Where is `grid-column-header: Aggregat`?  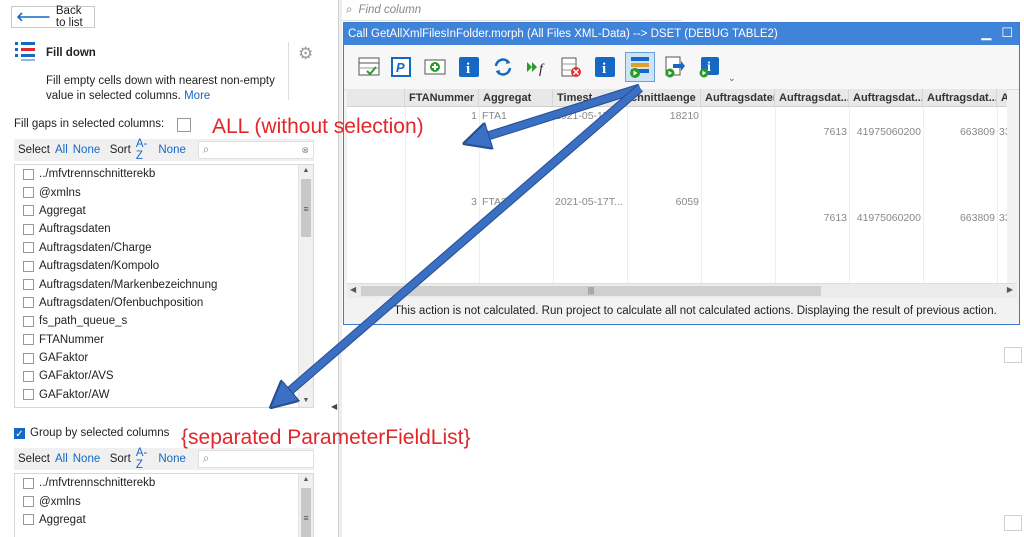 grid-column-header: Aggregat is located at coordinates (516, 98).